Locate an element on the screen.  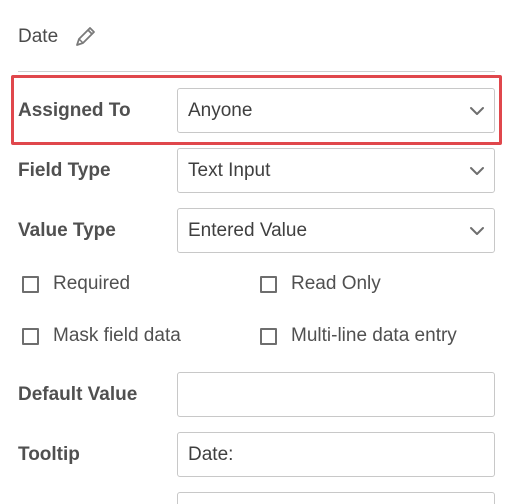
multi-line-checkbox-row: Multi-line data entry is located at coordinates (358, 336).